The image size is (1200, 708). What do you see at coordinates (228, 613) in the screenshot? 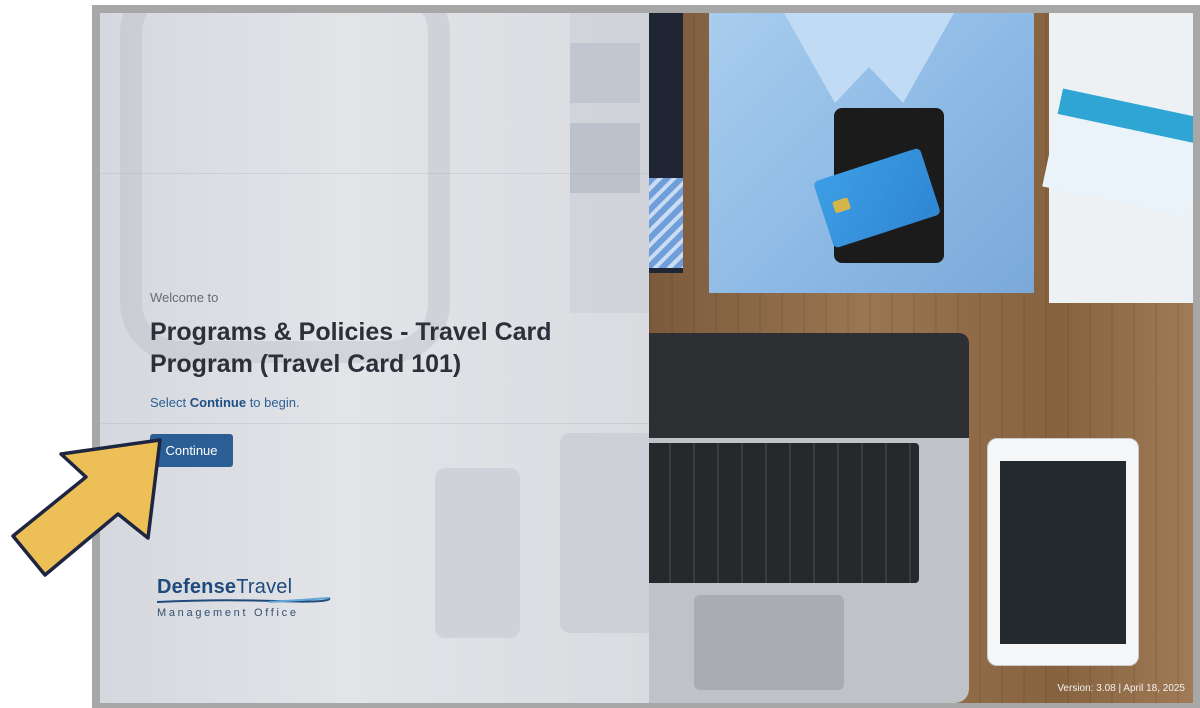
I see `logo-subline: Management Office` at bounding box center [228, 613].